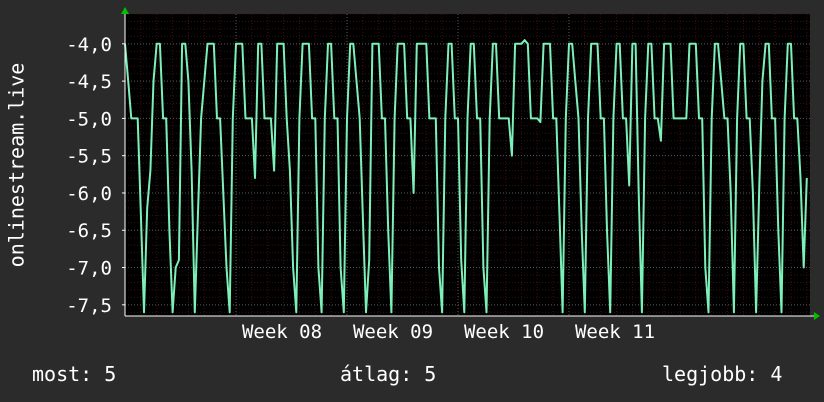 This screenshot has height=402, width=824. I want to click on y-axis-arrow-icon, so click(125, 10).